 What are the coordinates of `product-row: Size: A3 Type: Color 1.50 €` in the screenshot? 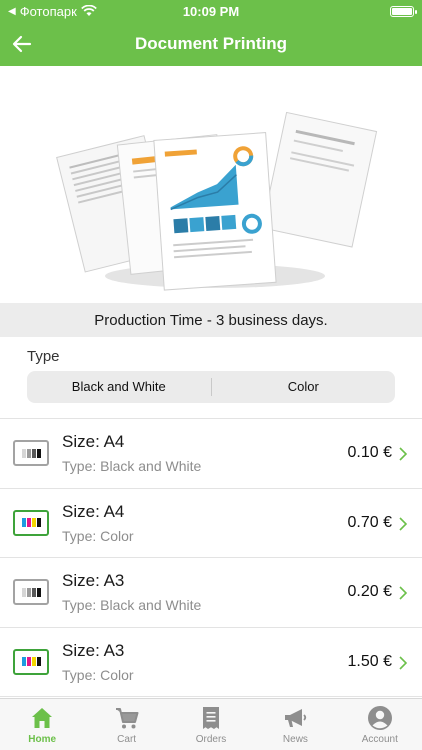 It's located at (211, 662).